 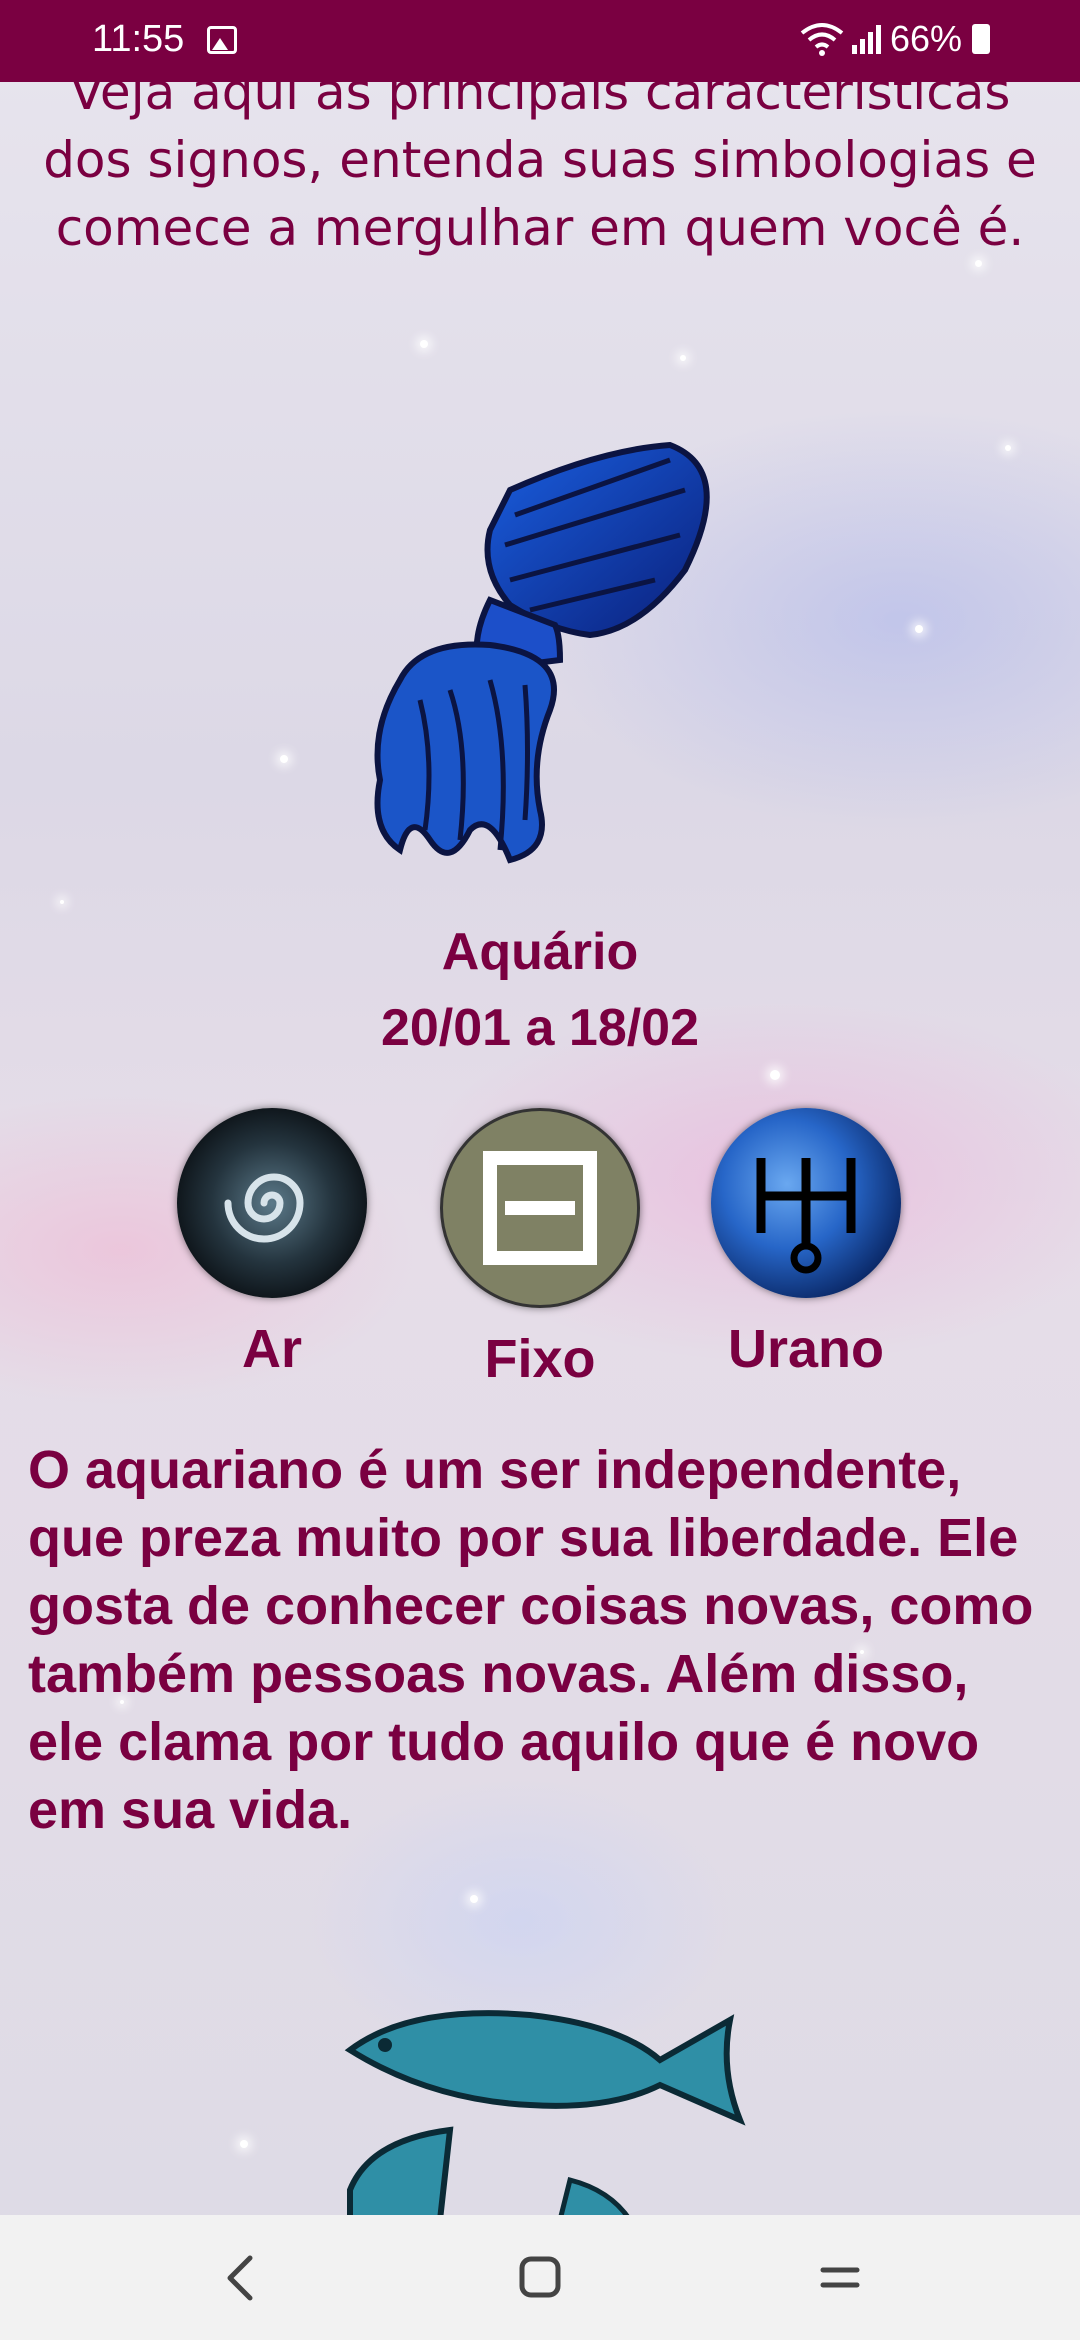 I want to click on modality-label: Fixo, so click(x=540, y=1359).